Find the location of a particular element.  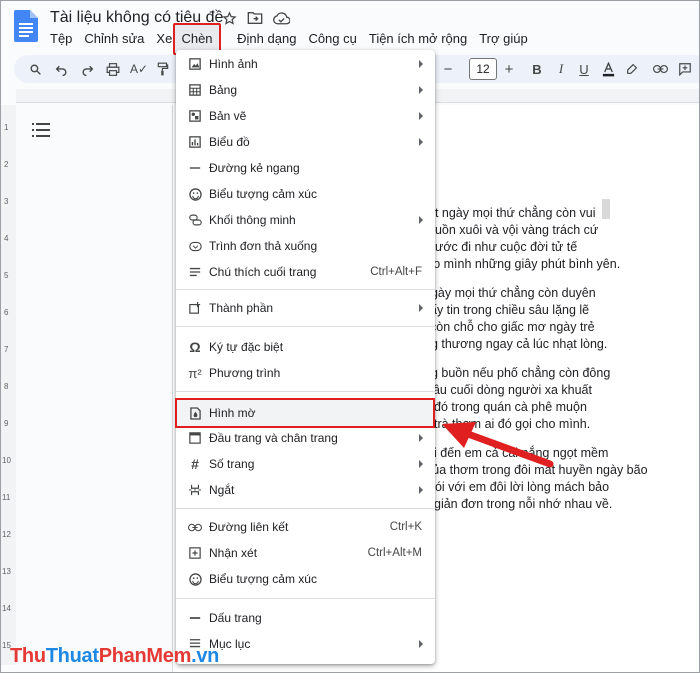

paint-format-icon is located at coordinates (163, 69).